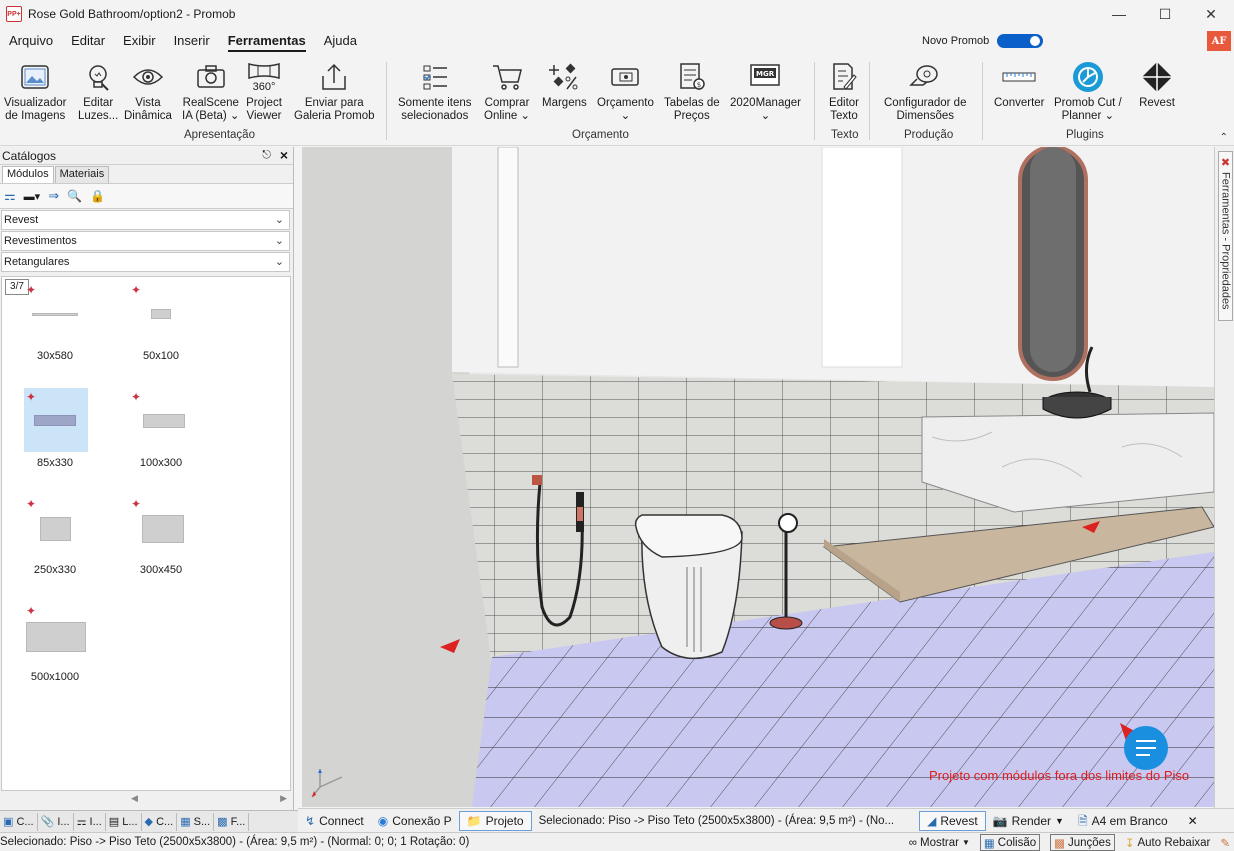 This screenshot has width=1234, height=851. What do you see at coordinates (507, 91) in the screenshot?
I see `buy-online-button: Comprar Online ⌄` at bounding box center [507, 91].